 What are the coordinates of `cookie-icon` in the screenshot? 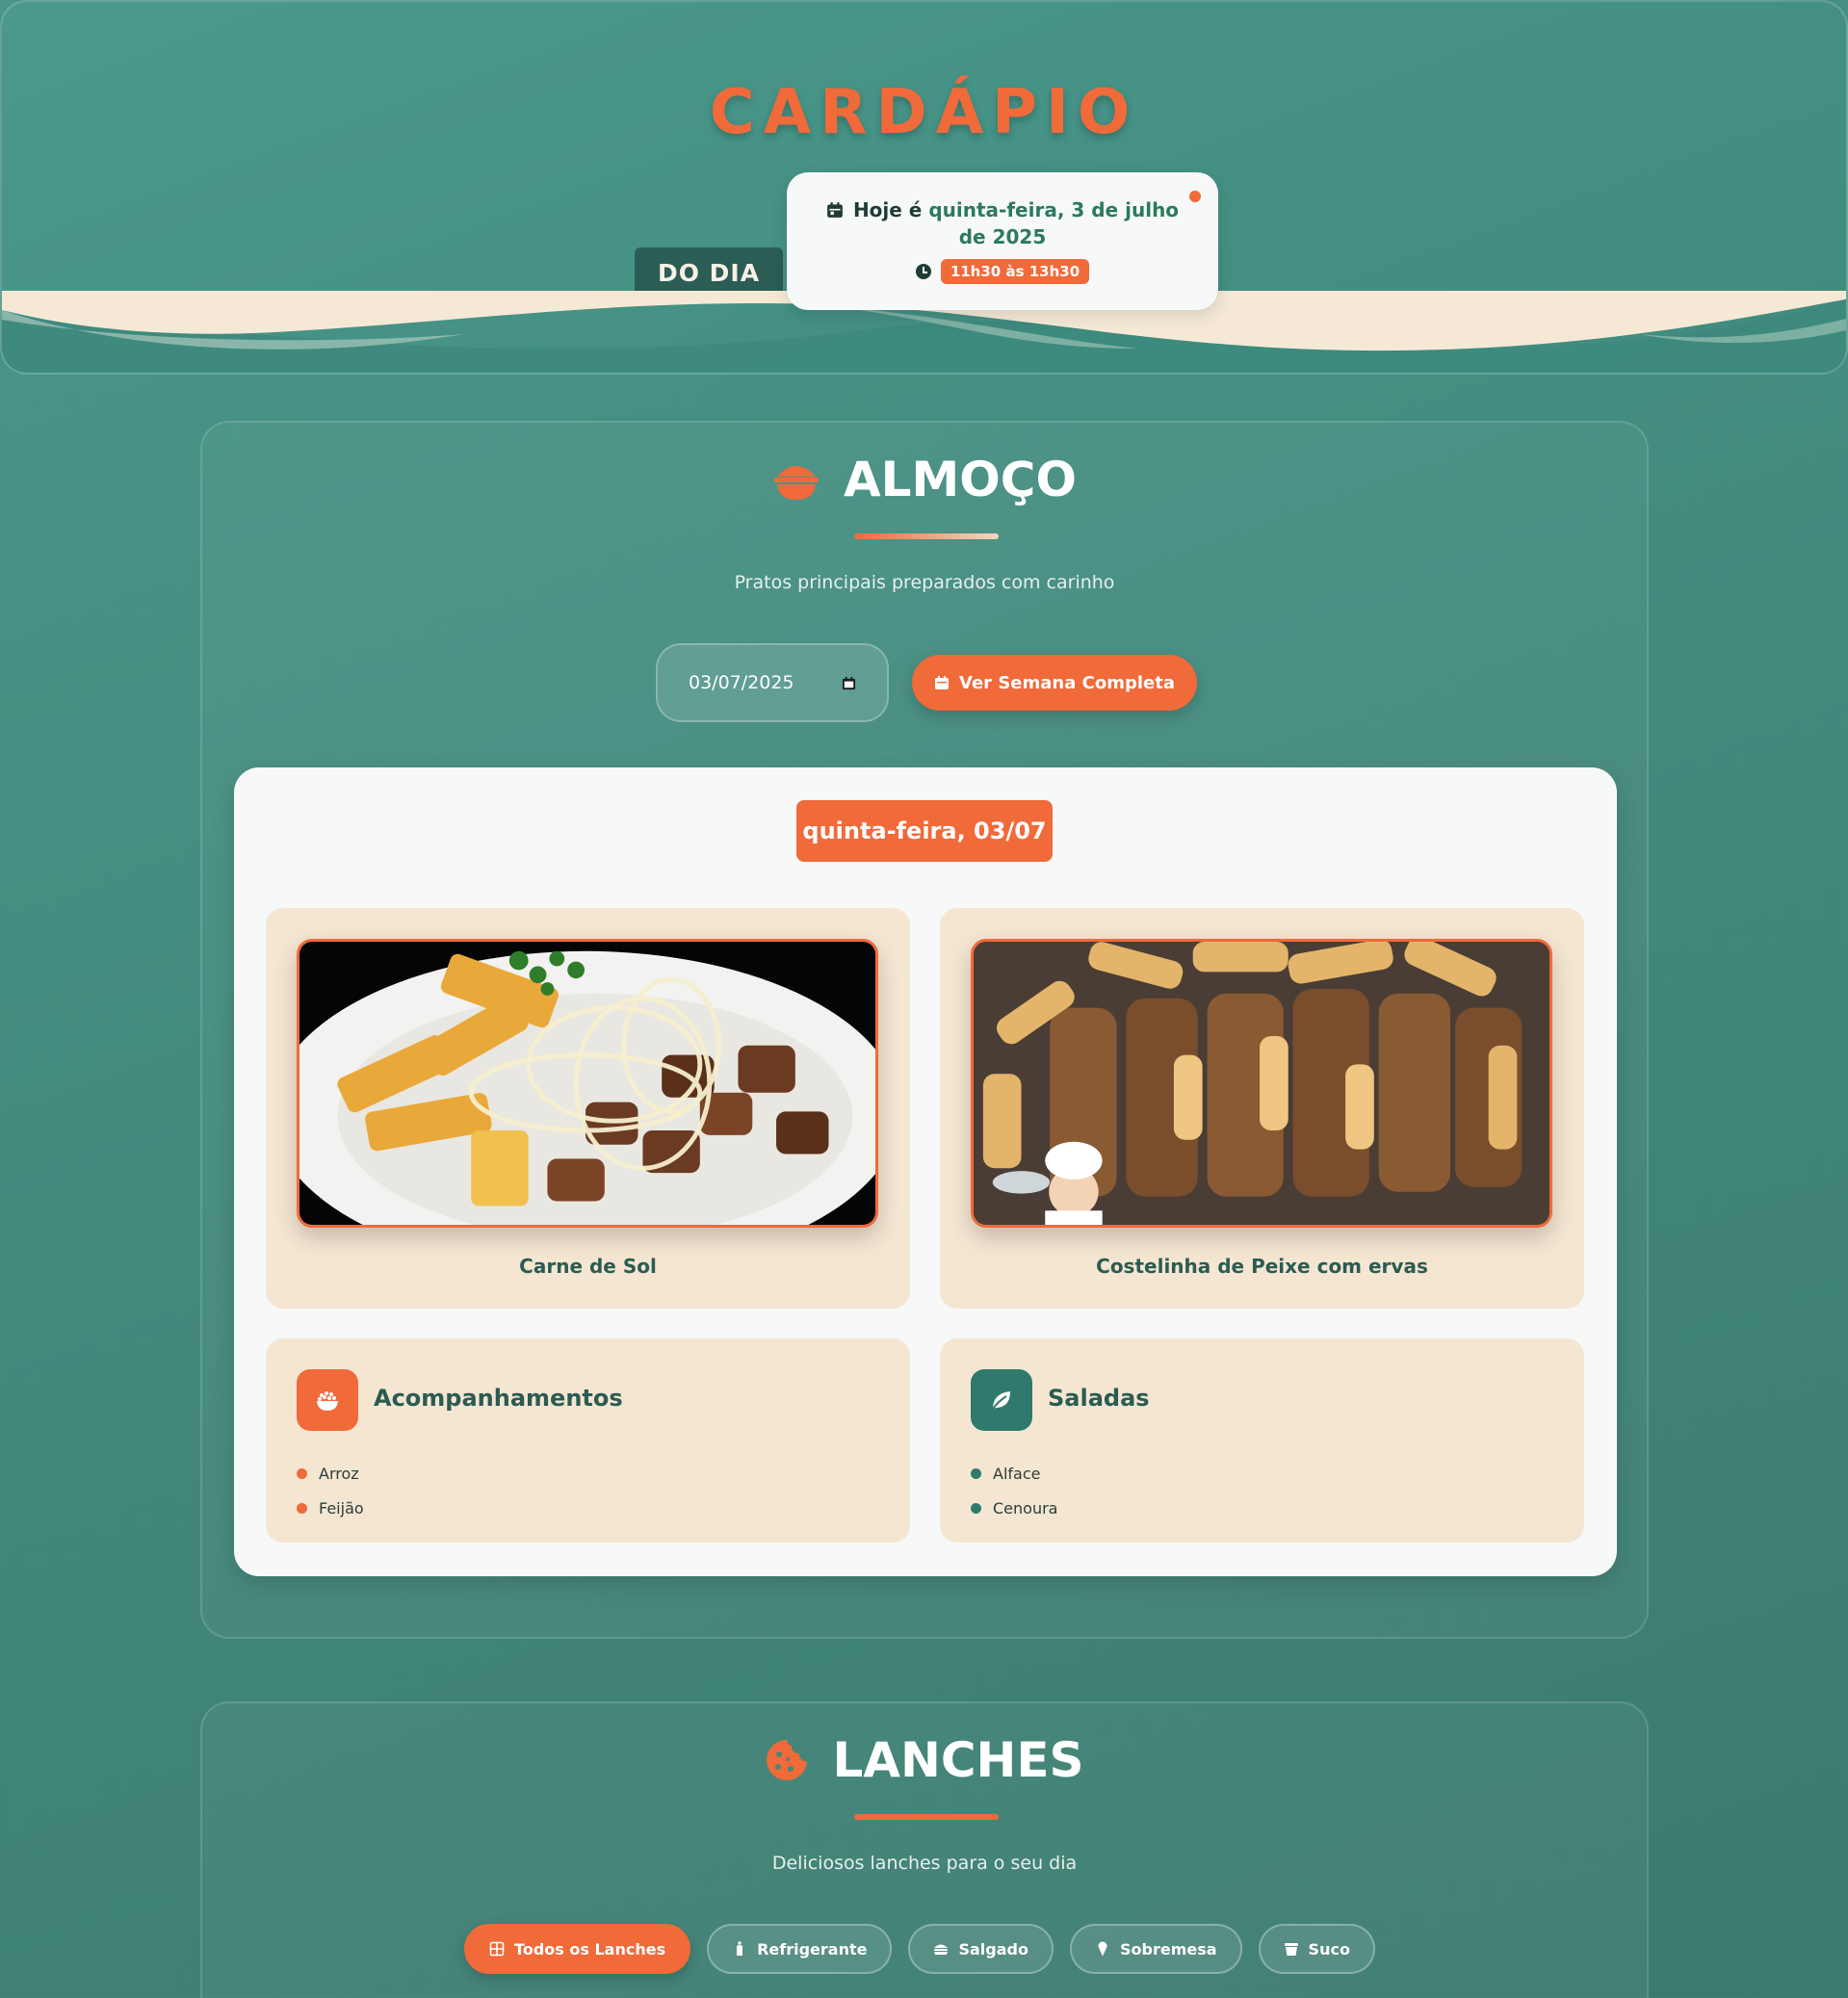 It's located at (787, 1760).